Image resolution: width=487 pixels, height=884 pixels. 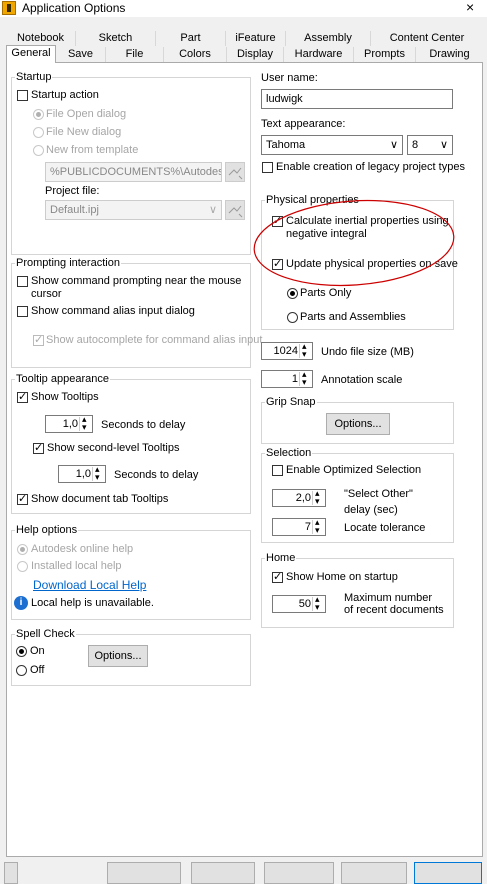 I want to click on legacy-project-label: Enable creation of legacy project types, so click(x=370, y=167).